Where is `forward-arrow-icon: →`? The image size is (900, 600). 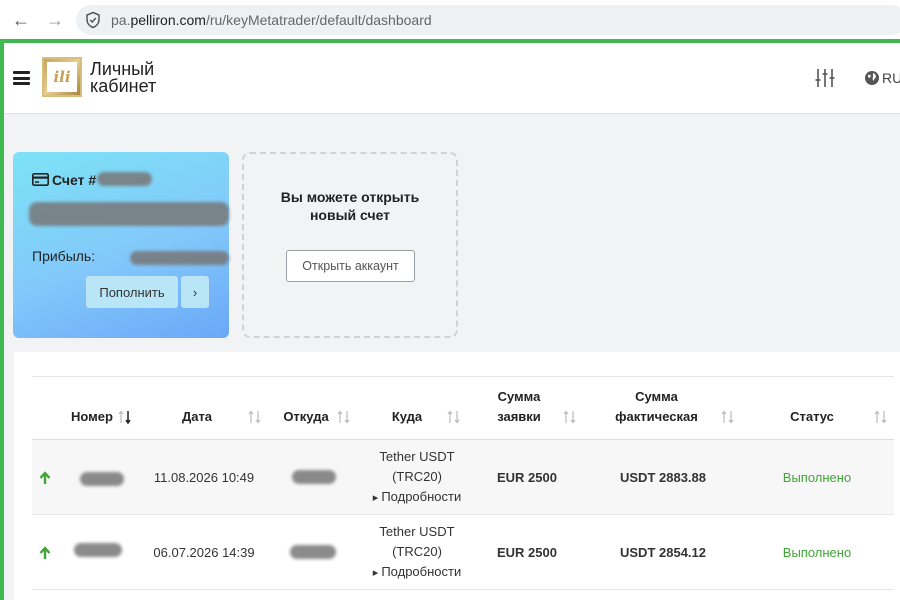
forward-arrow-icon: → is located at coordinates (55, 20).